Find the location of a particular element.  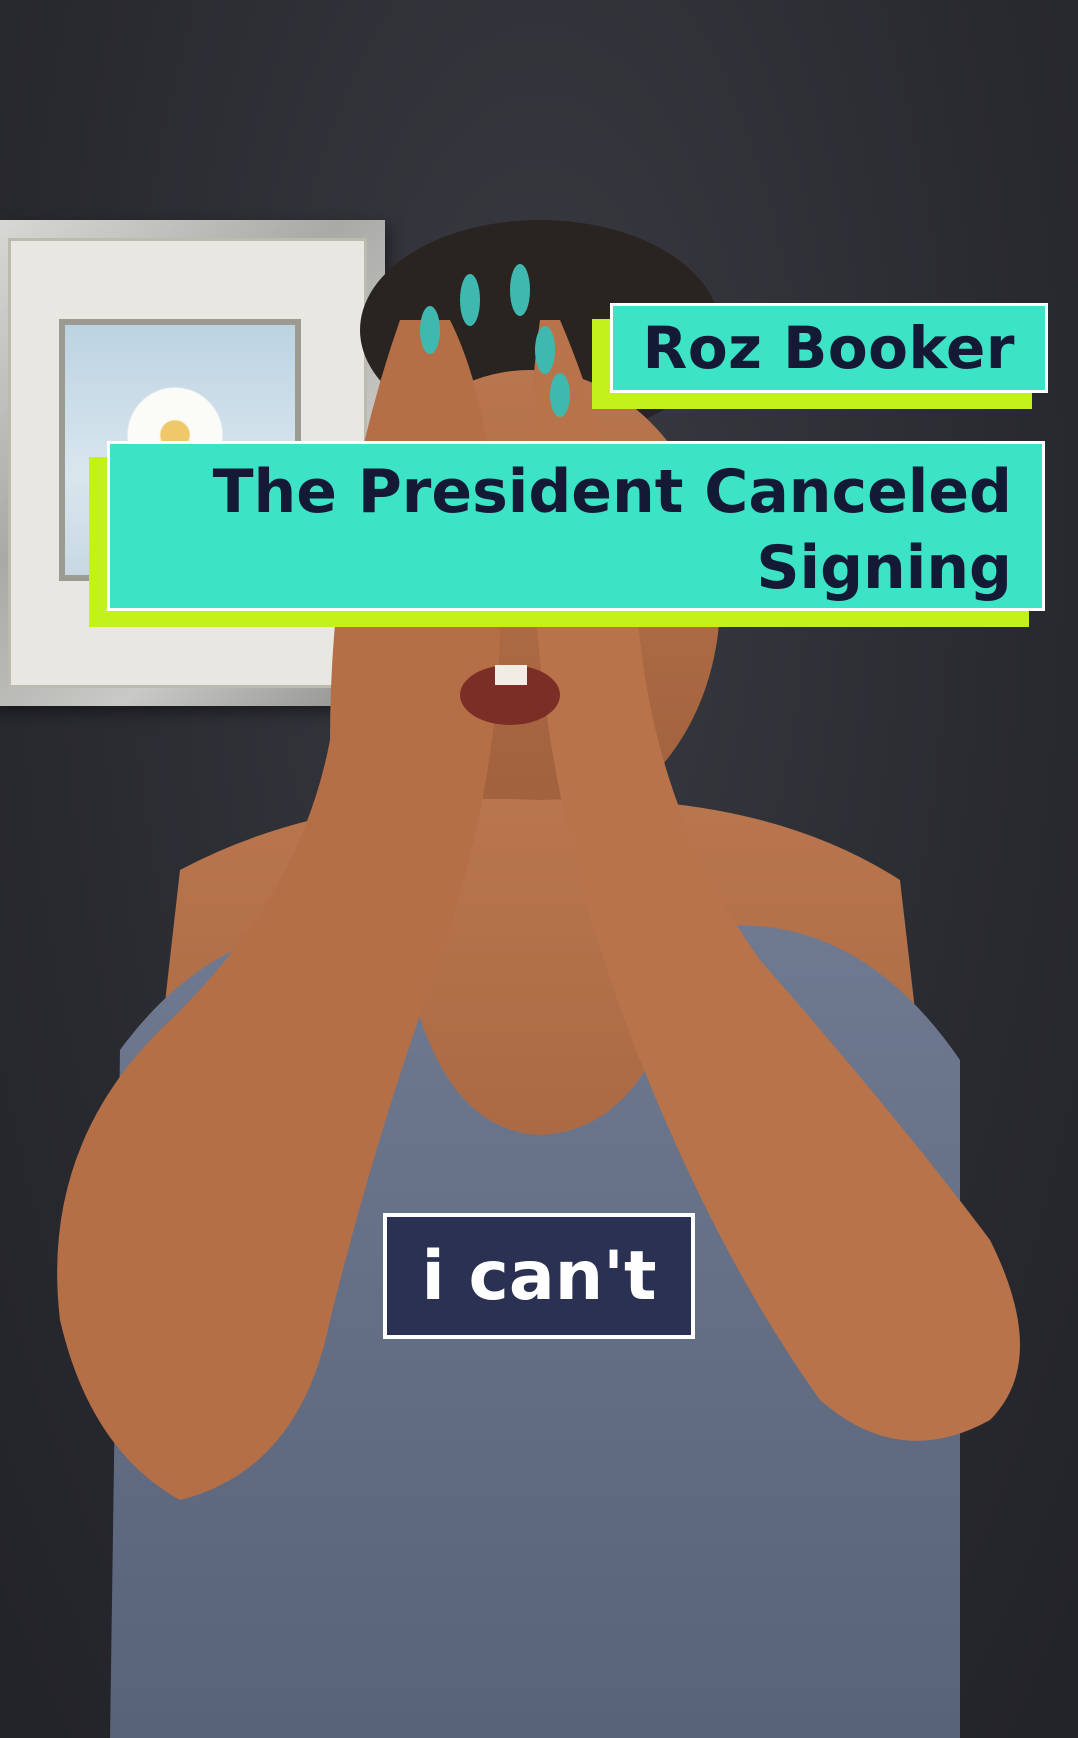

subtitle-caption: i can't is located at coordinates (539, 1276).